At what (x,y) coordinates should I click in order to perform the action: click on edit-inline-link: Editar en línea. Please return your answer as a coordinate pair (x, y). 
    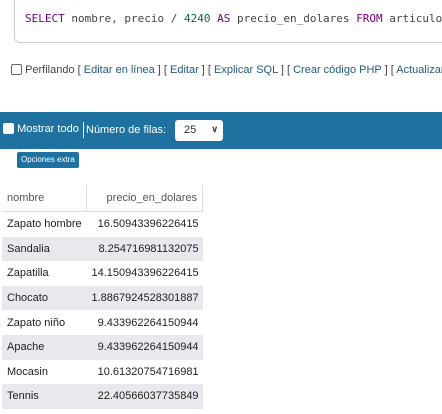
    Looking at the image, I should click on (119, 70).